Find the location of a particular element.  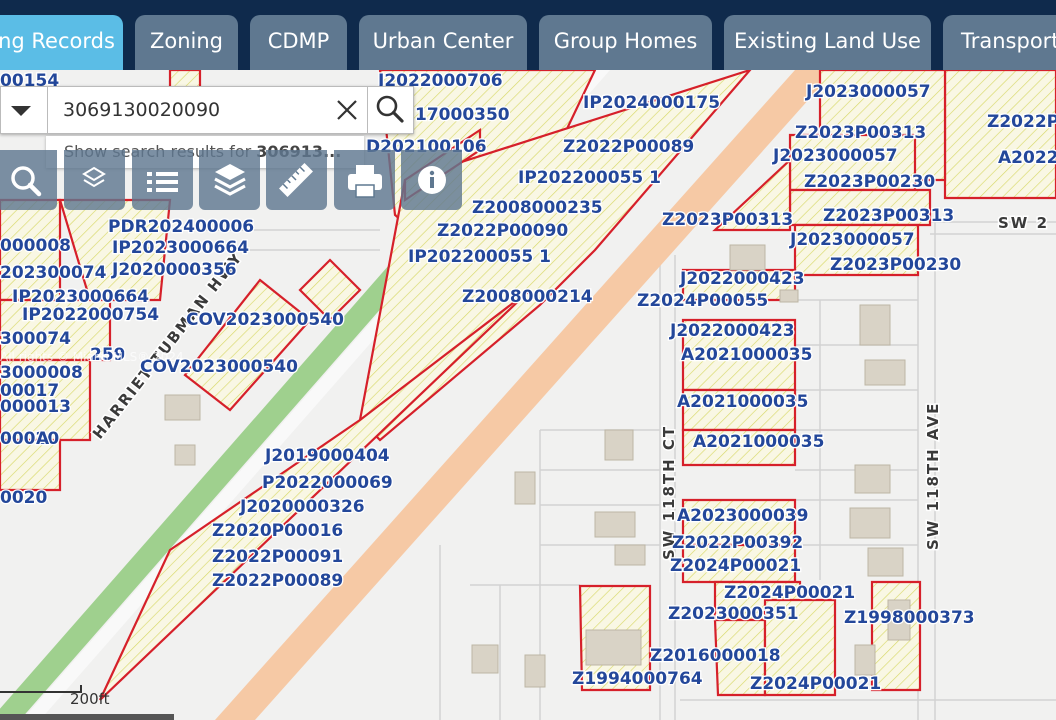

print-icon is located at coordinates (365, 181).